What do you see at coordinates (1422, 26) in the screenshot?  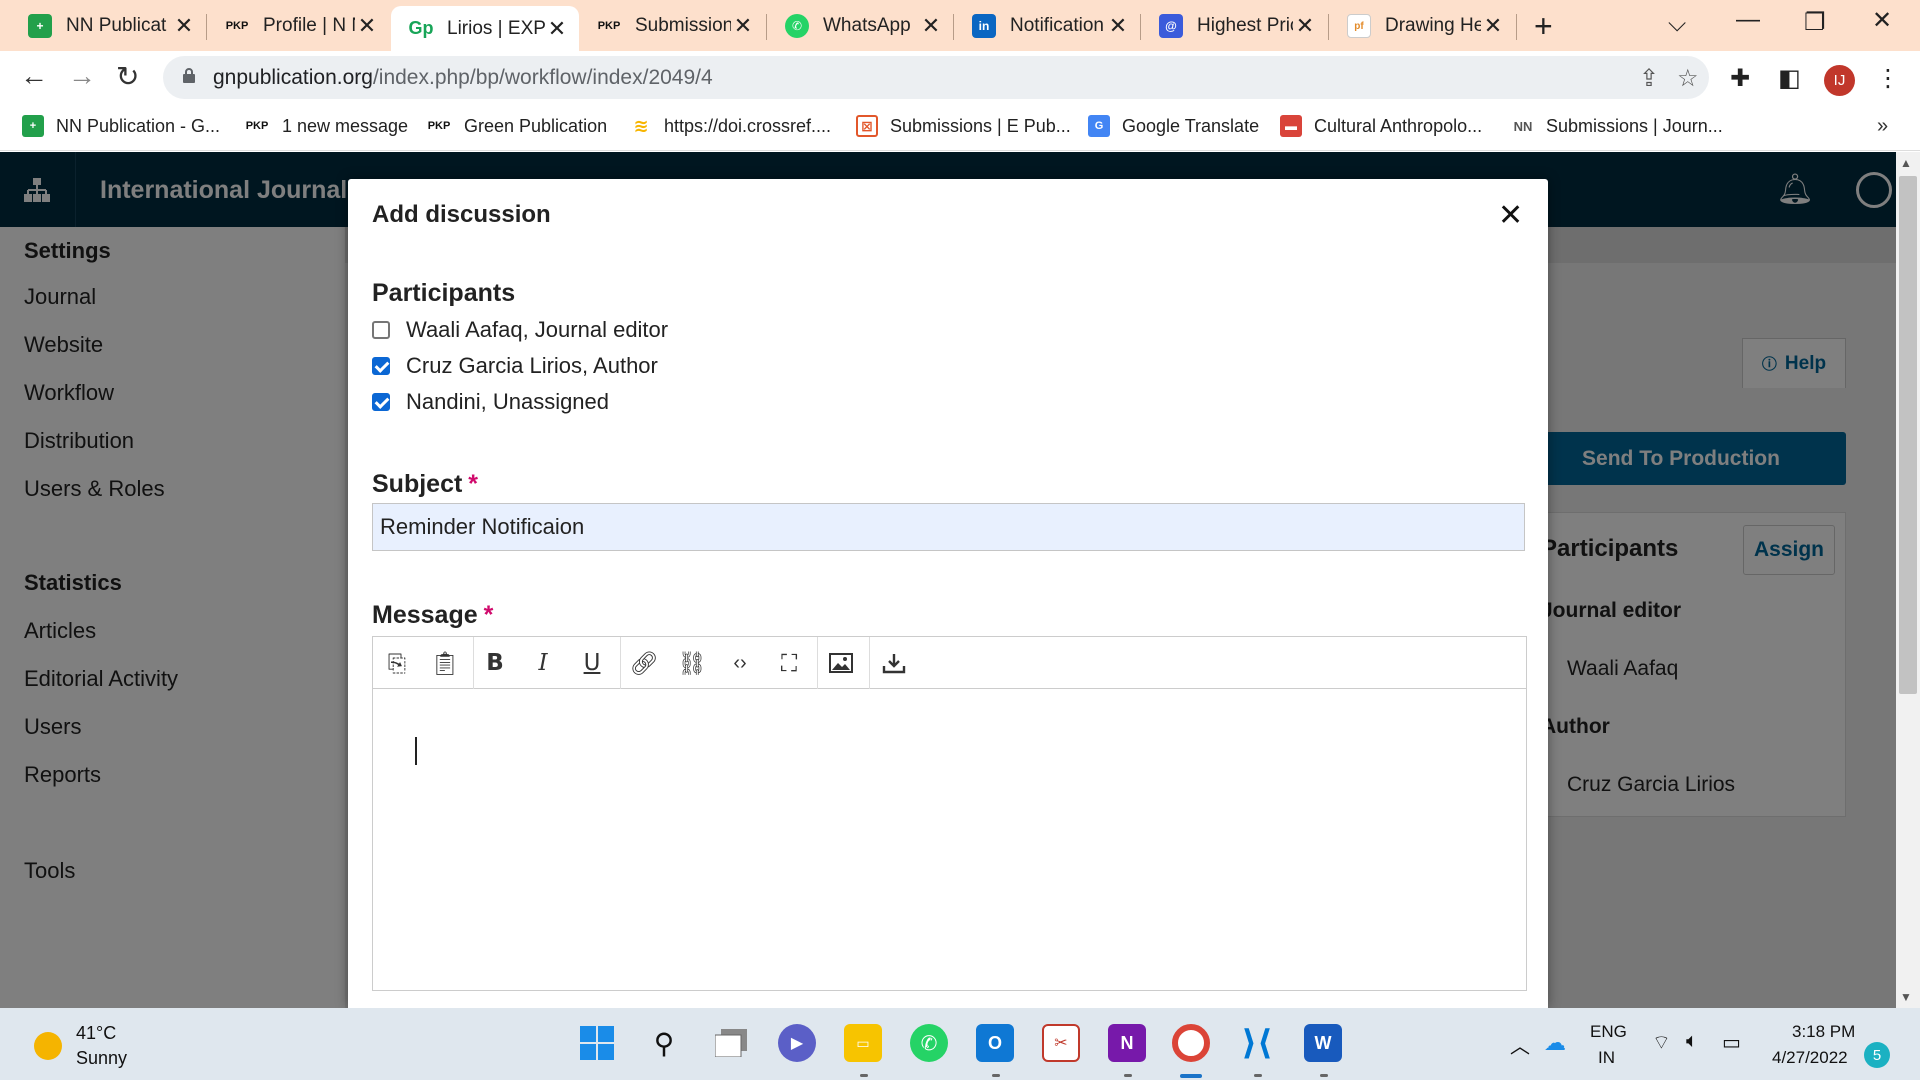 I see `browser-tab: pf Drawing He ✕` at bounding box center [1422, 26].